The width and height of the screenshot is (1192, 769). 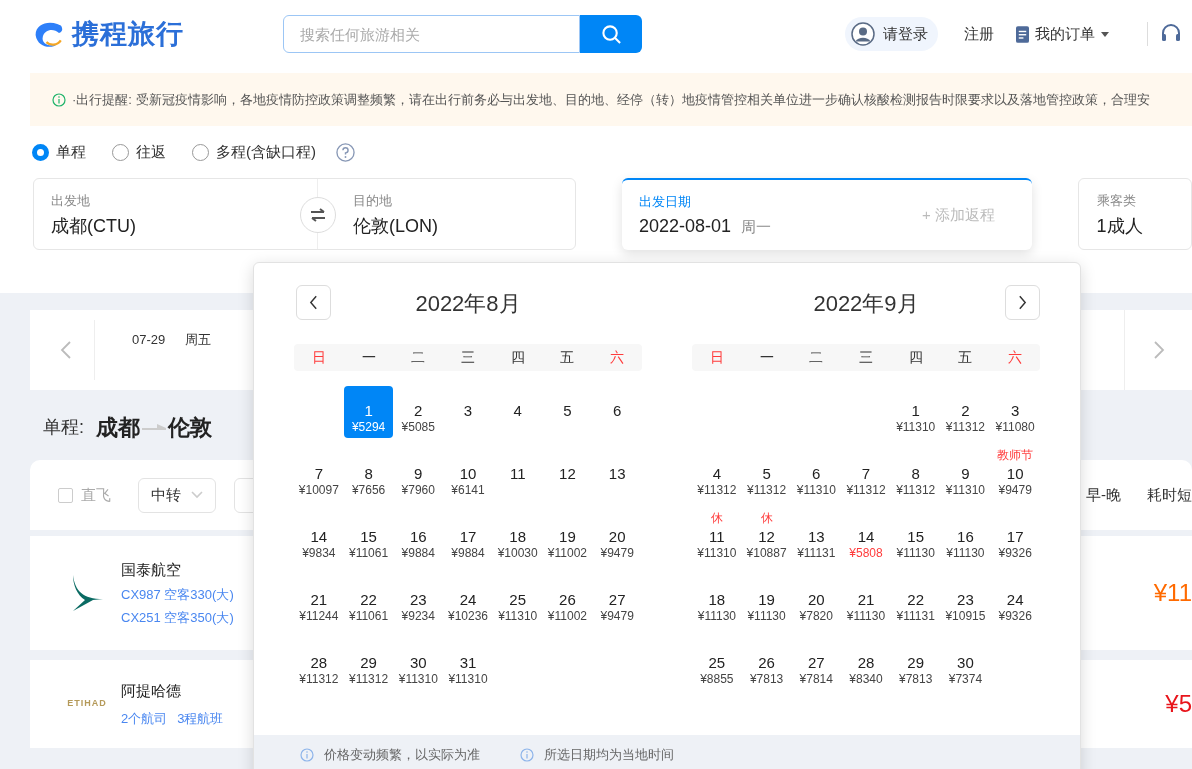 What do you see at coordinates (965, 538) in the screenshot?
I see `calendar-day: 16 ¥11130` at bounding box center [965, 538].